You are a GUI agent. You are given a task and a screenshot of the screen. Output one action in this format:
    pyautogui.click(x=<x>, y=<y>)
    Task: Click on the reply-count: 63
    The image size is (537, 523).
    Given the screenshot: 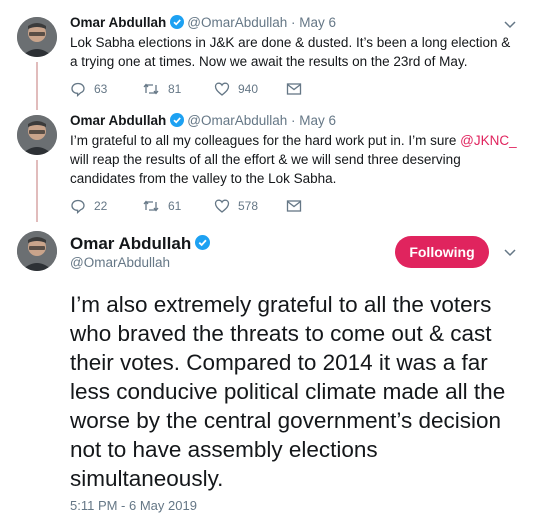 What is the action you would take?
    pyautogui.click(x=101, y=89)
    